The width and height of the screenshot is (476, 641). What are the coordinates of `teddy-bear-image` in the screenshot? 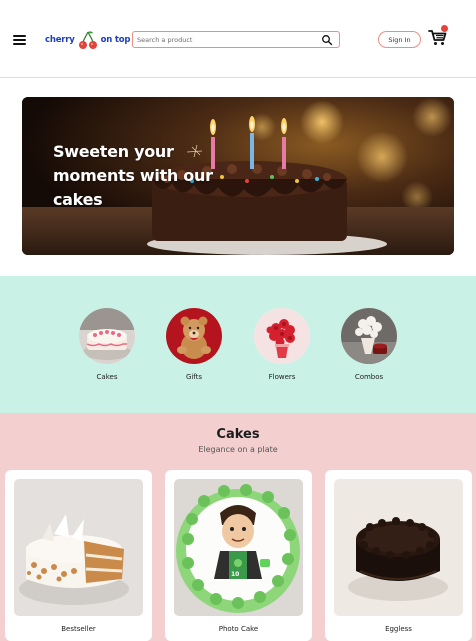 It's located at (194, 336).